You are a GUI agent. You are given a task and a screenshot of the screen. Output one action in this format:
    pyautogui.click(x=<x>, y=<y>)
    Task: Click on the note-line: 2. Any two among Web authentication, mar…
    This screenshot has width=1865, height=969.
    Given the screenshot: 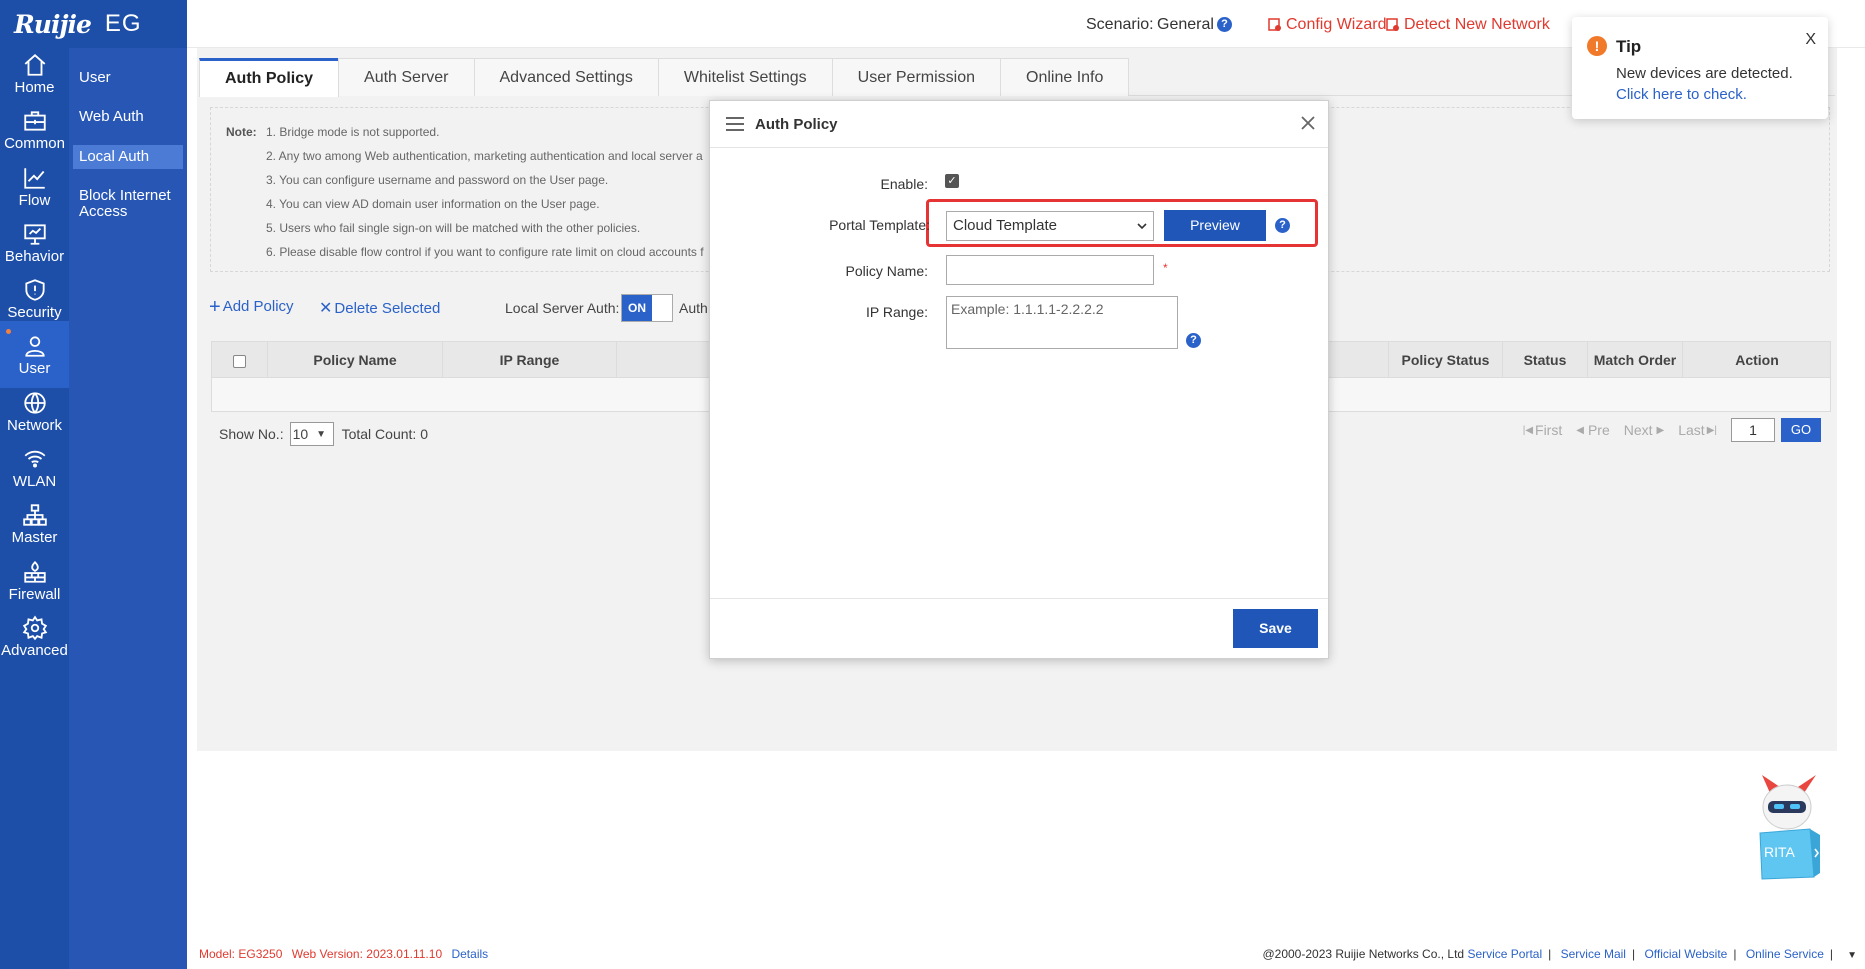 What is the action you would take?
    pyautogui.click(x=484, y=156)
    